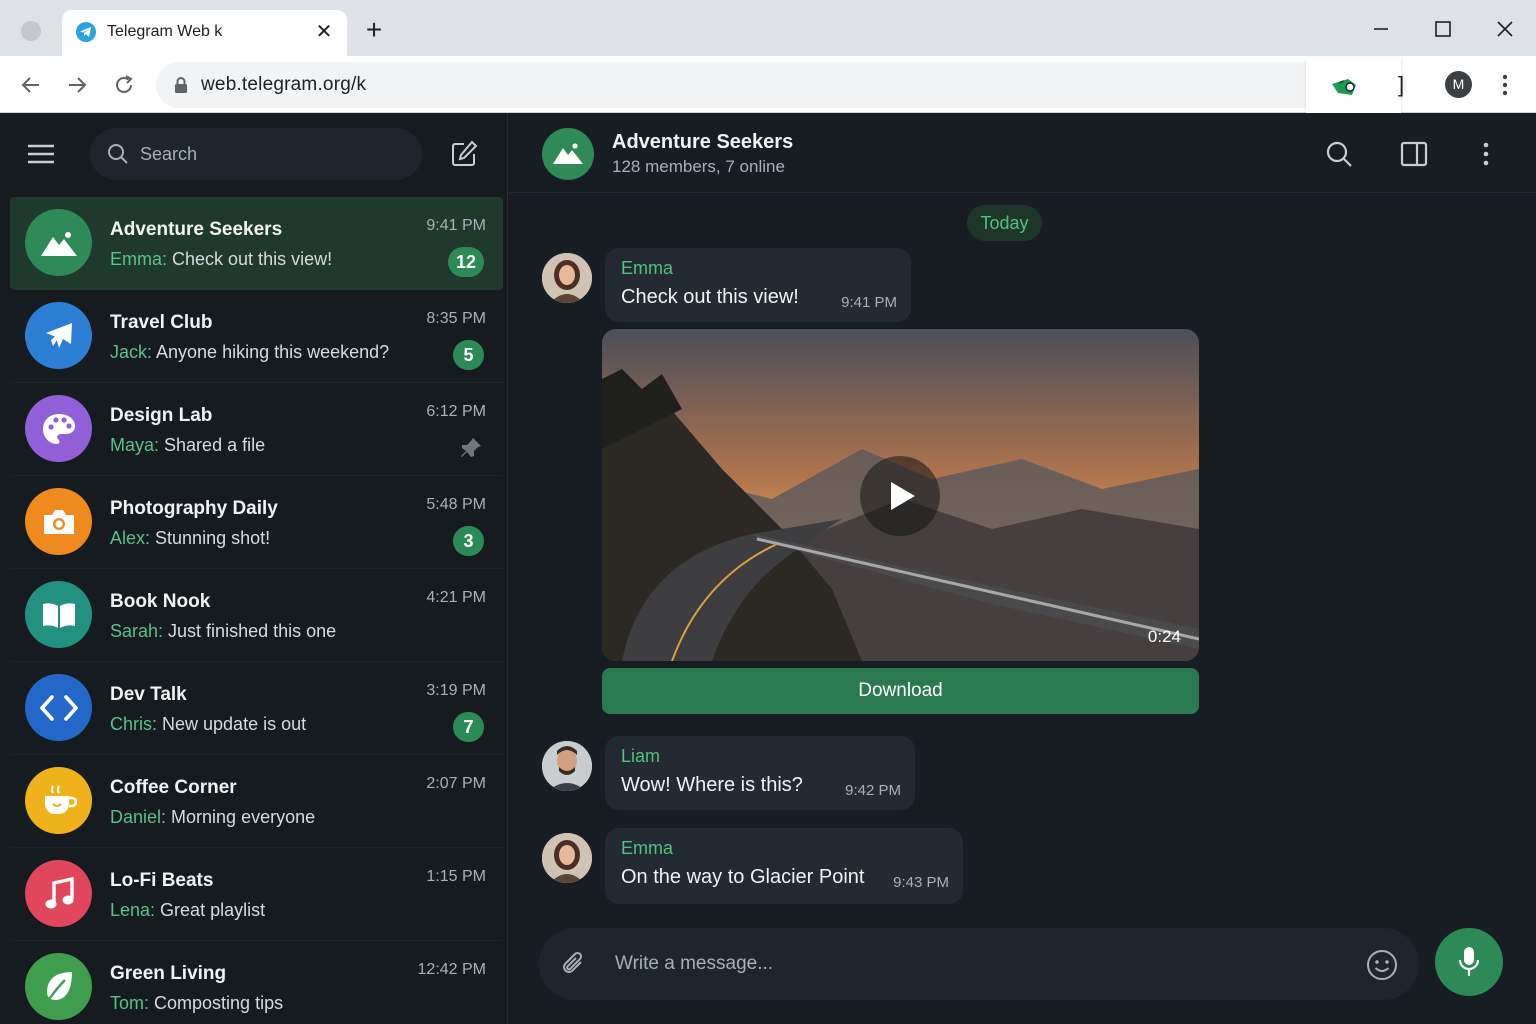 This screenshot has width=1536, height=1024. I want to click on minimize-icon, so click(1381, 29).